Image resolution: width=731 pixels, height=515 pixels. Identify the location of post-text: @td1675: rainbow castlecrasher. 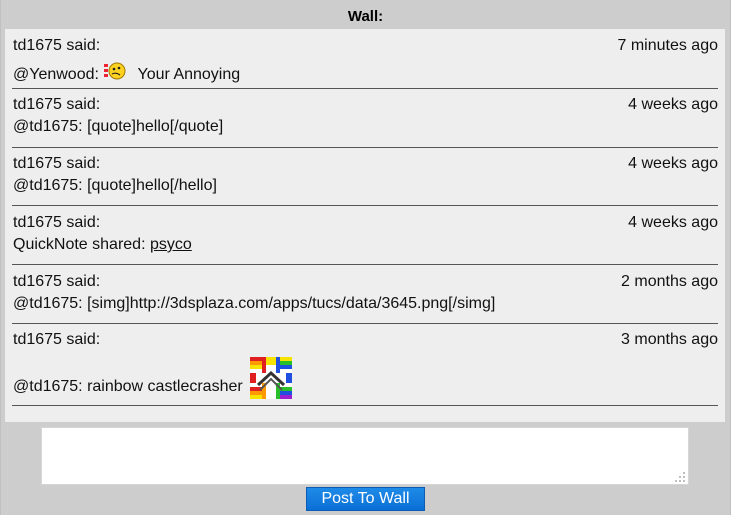
(128, 386).